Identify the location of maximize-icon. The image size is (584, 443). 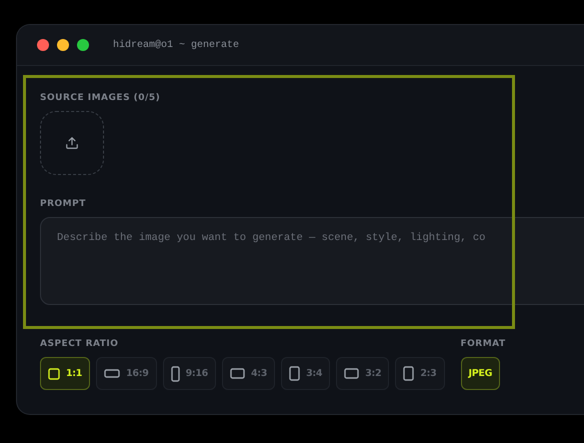
(83, 45).